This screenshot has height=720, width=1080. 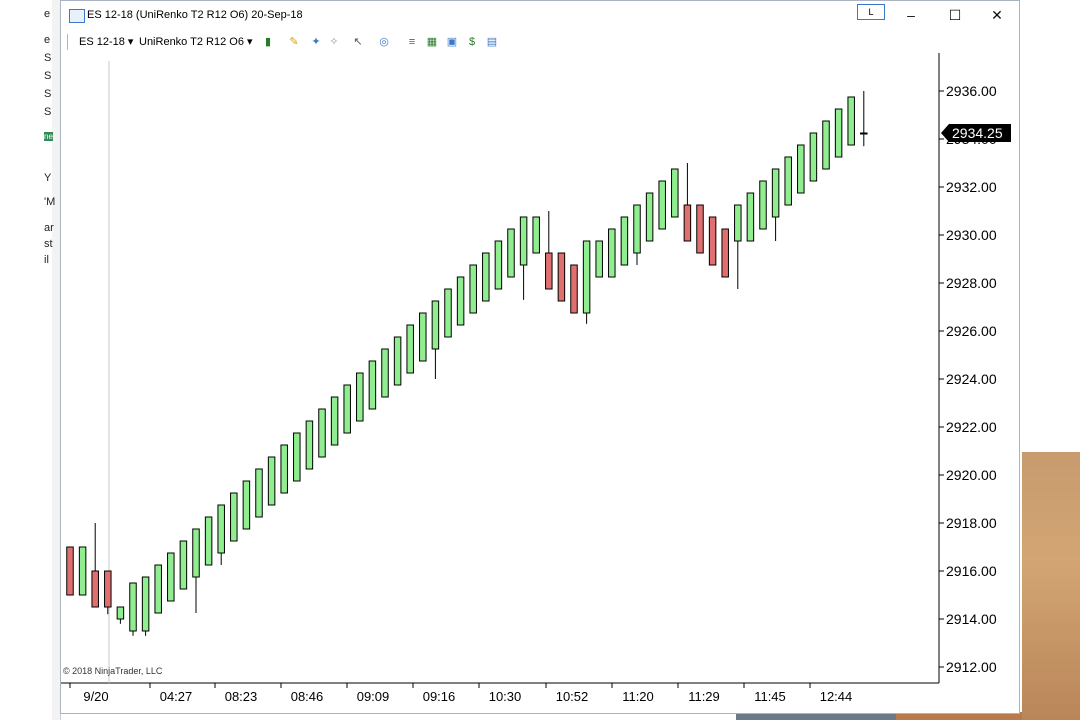 What do you see at coordinates (492, 42) in the screenshot?
I see `layout-icon: ▤` at bounding box center [492, 42].